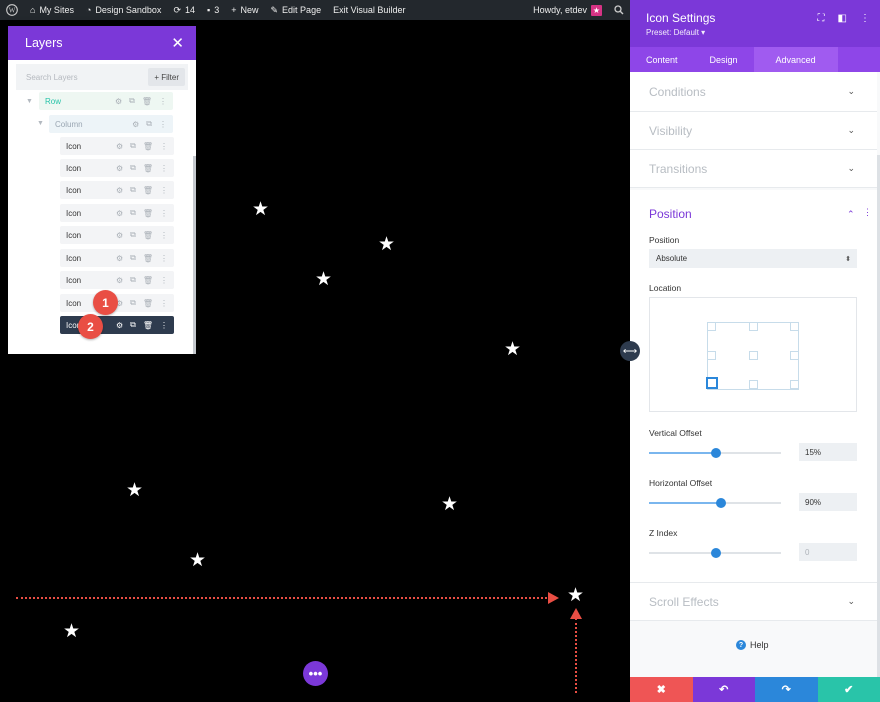 This screenshot has height=702, width=880. What do you see at coordinates (794, 355) in the screenshot?
I see `location-center-right` at bounding box center [794, 355].